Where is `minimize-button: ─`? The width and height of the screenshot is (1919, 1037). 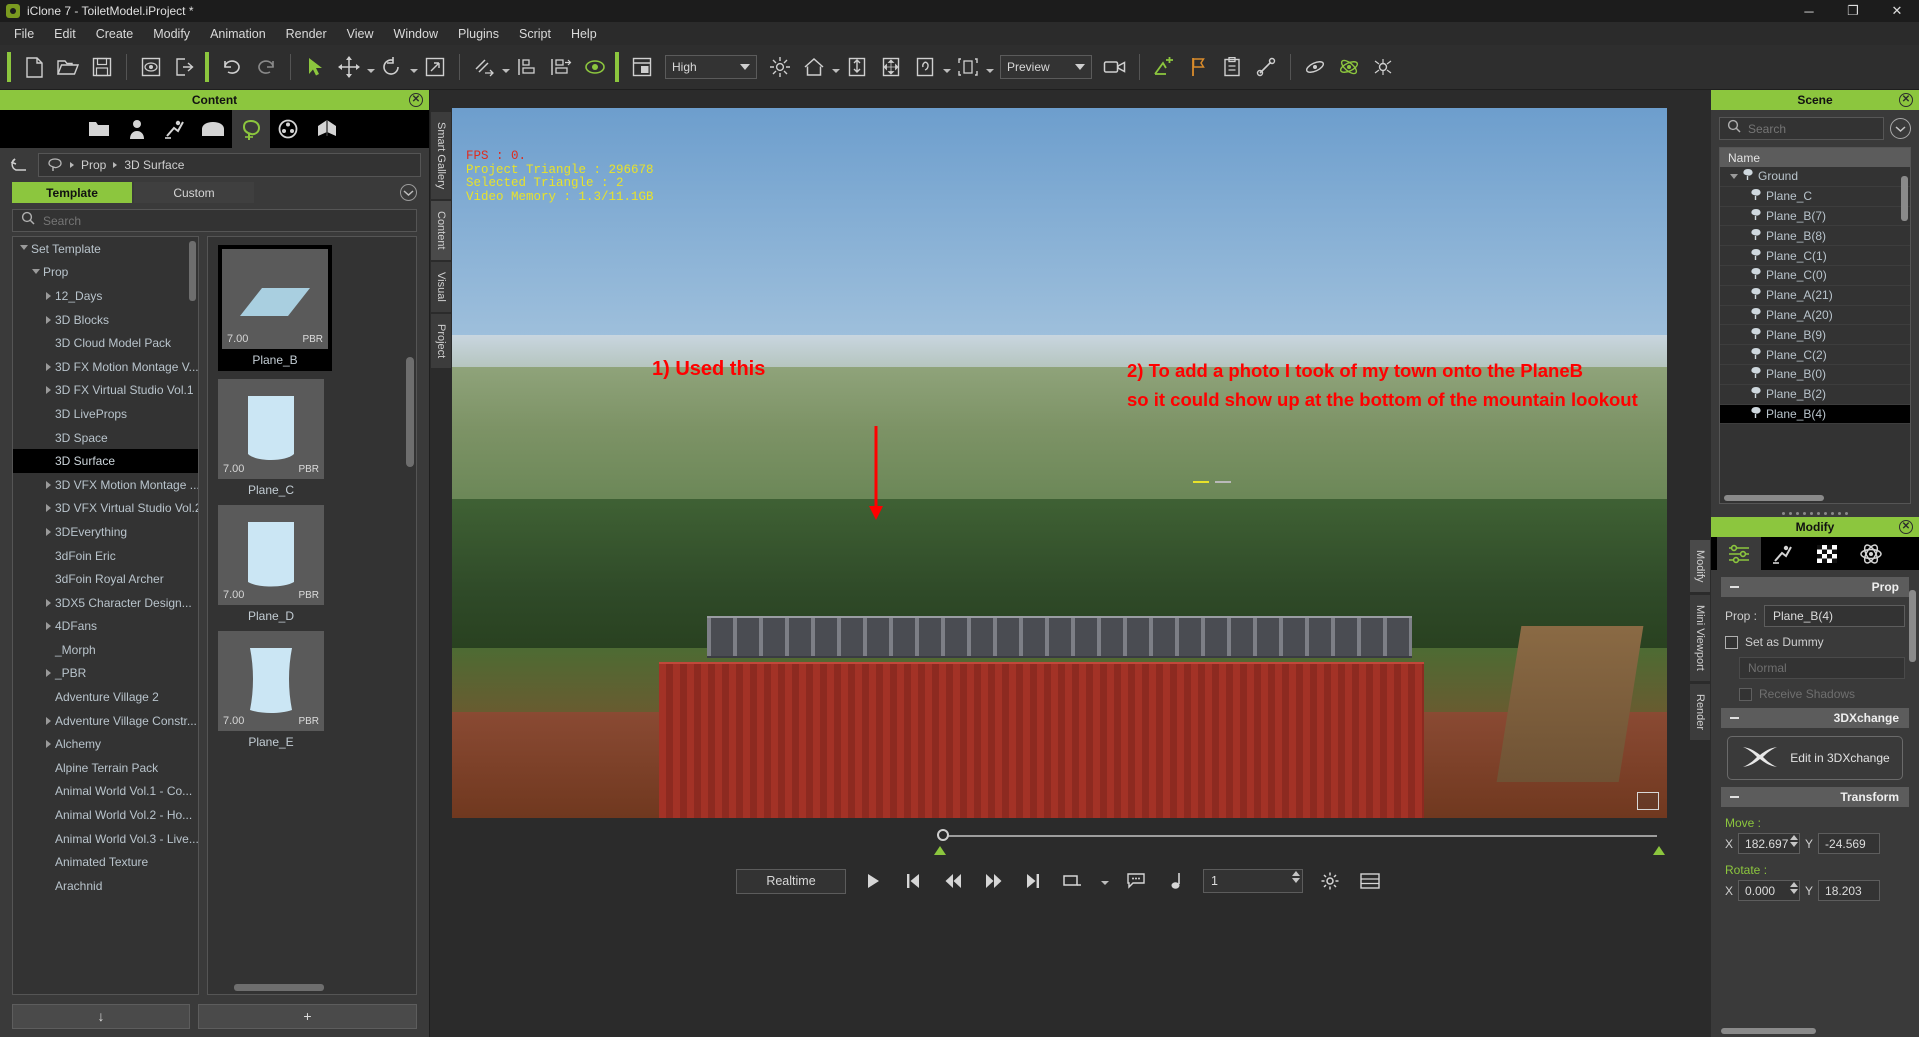
minimize-button: ─ is located at coordinates (1809, 11).